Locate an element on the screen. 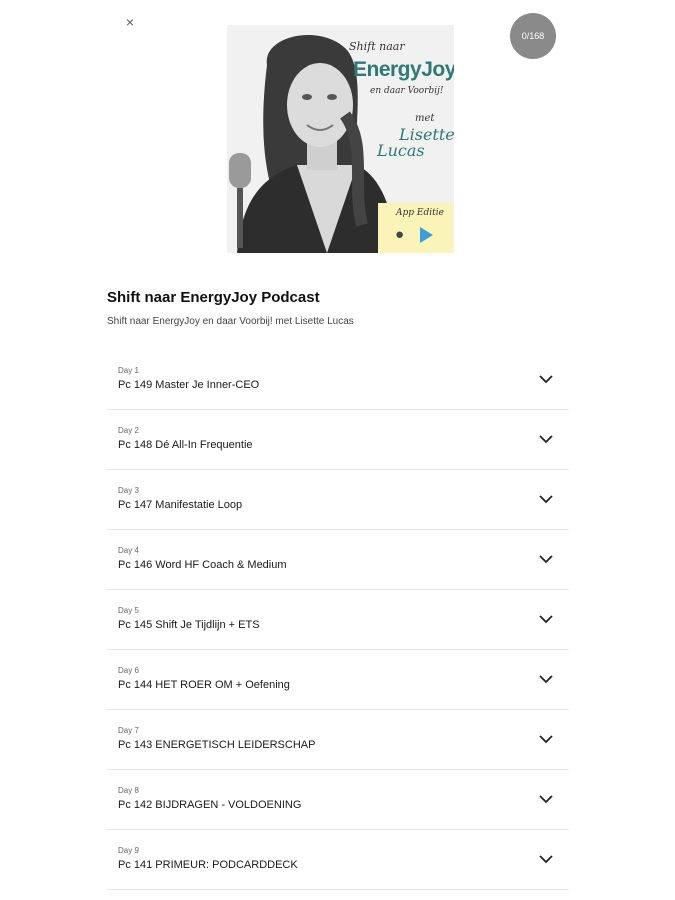 The height and width of the screenshot is (900, 675). episode-day: Day 4 is located at coordinates (128, 550).